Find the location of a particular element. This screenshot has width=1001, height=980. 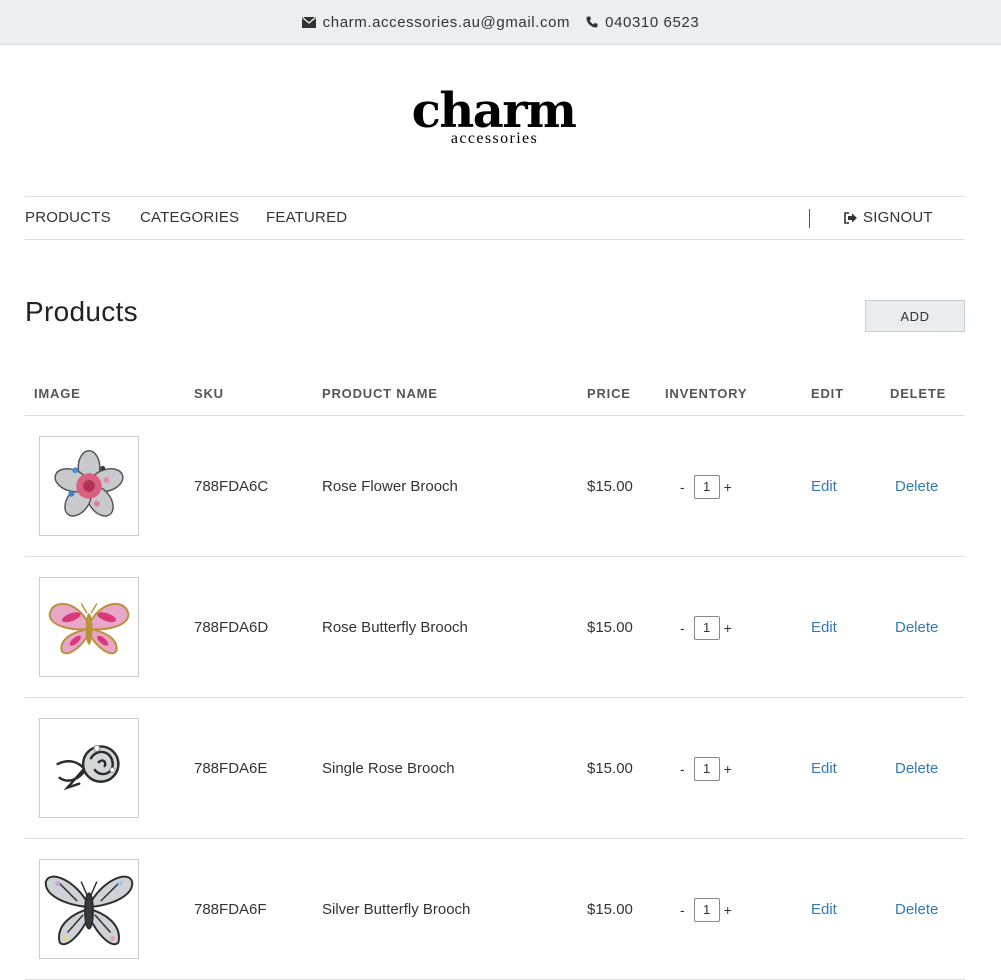

logo-wordmark: charm is located at coordinates (494, 111).